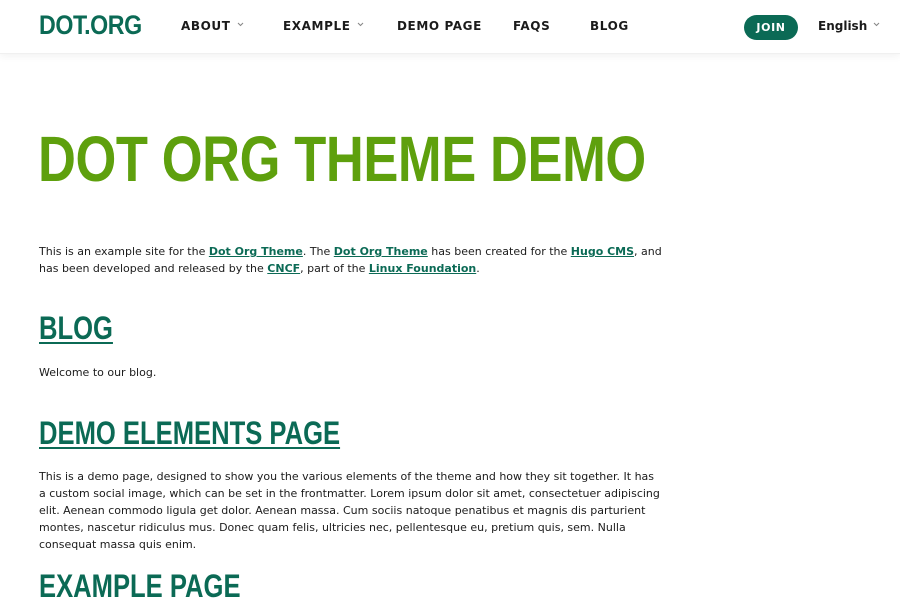  What do you see at coordinates (98, 372) in the screenshot?
I see `blog-summary: Welcome to our blog.` at bounding box center [98, 372].